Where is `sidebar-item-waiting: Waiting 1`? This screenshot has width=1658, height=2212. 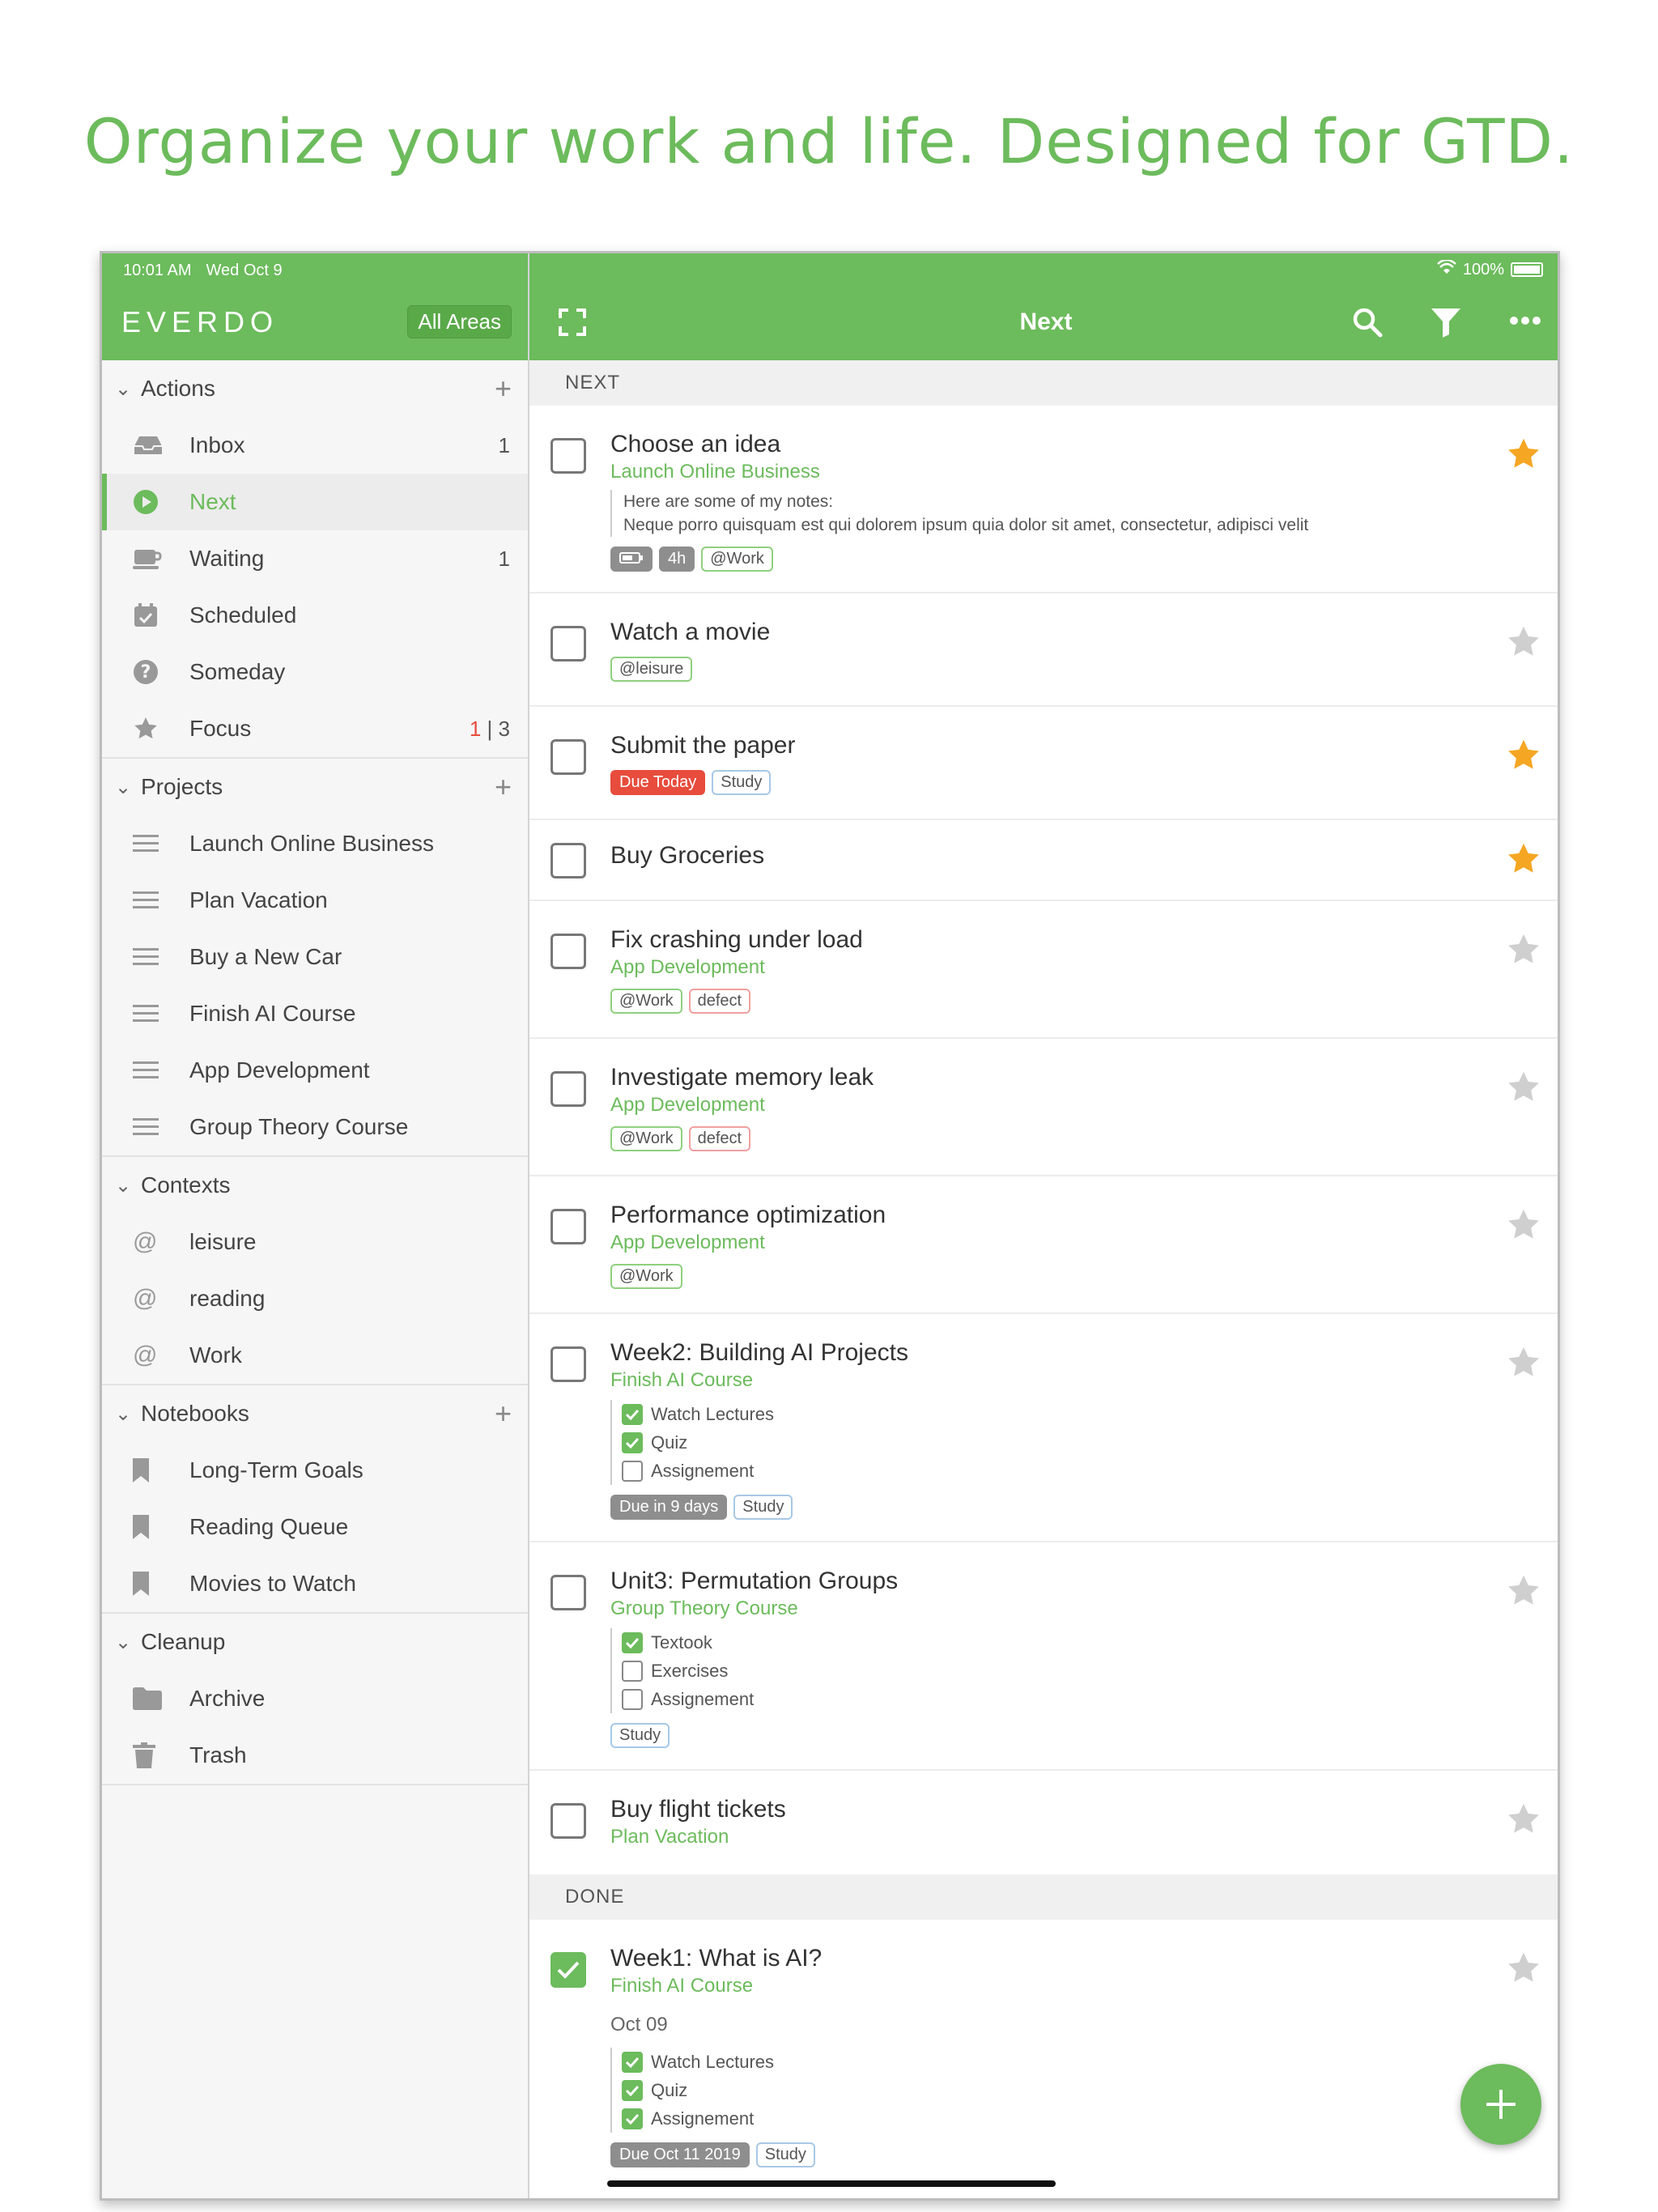 sidebar-item-waiting: Waiting 1 is located at coordinates (315, 559).